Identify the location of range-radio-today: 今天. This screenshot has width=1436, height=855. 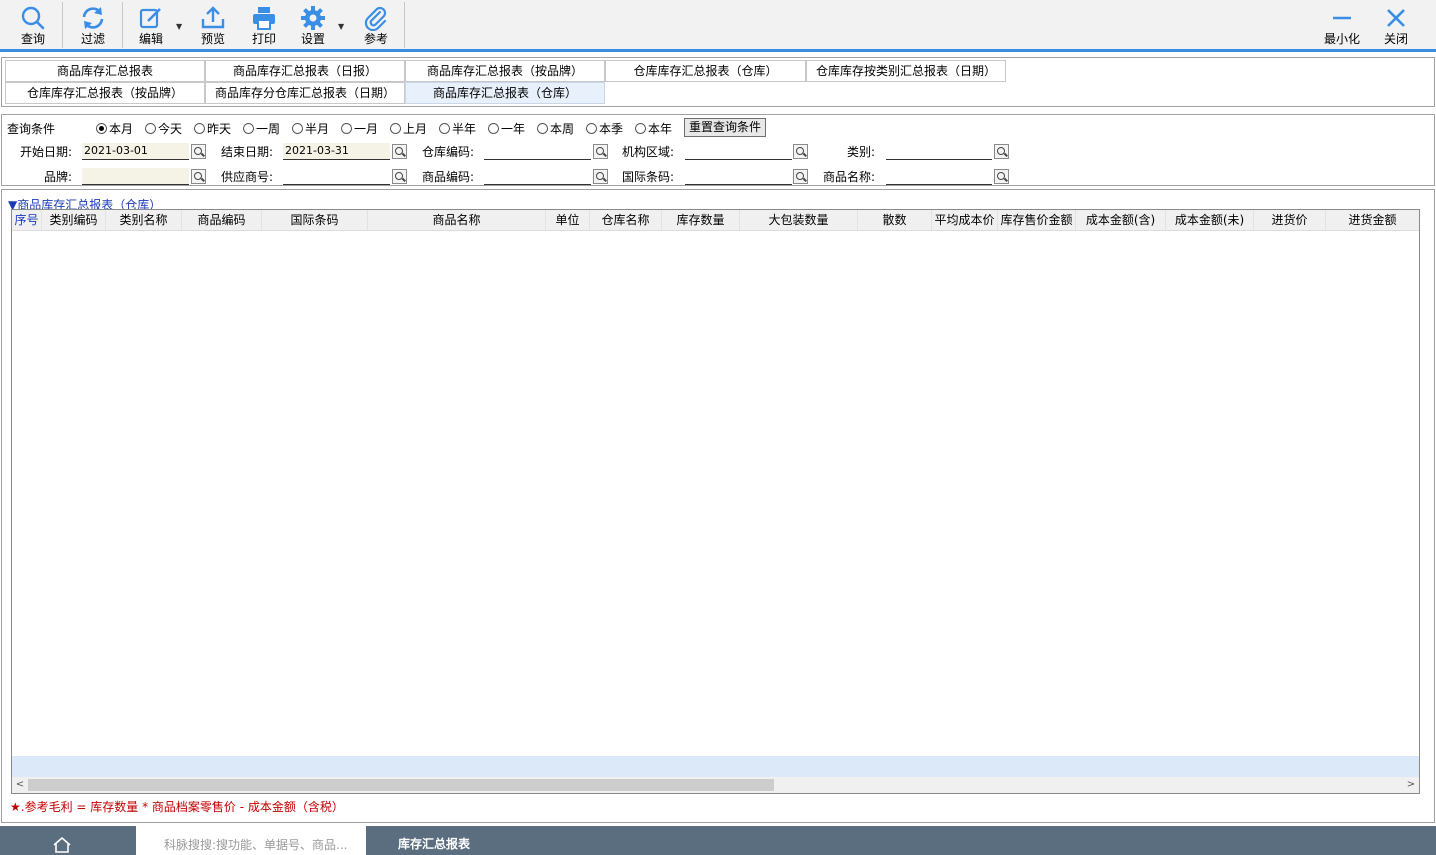
(163, 128).